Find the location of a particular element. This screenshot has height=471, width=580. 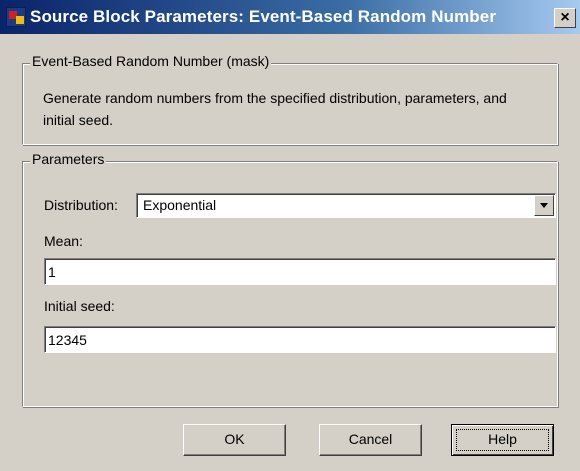

close-icon: × is located at coordinates (565, 17).